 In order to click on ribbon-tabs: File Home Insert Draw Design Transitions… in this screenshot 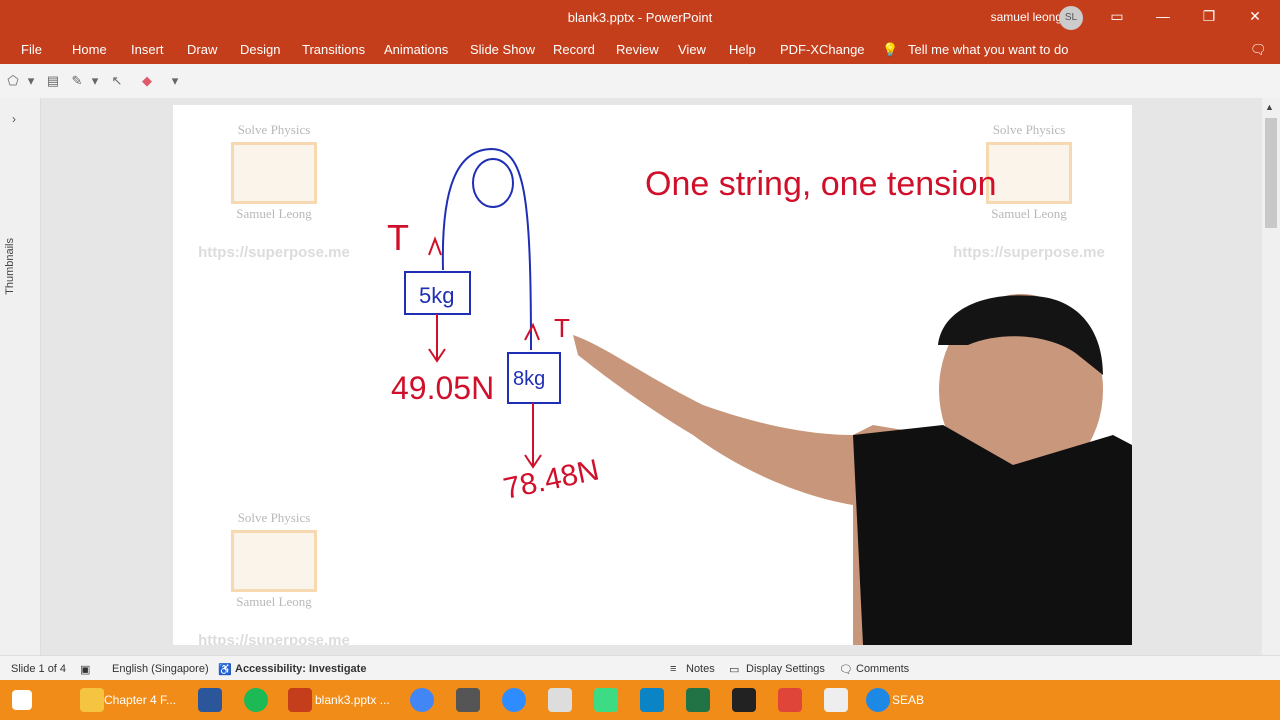, I will do `click(640, 50)`.